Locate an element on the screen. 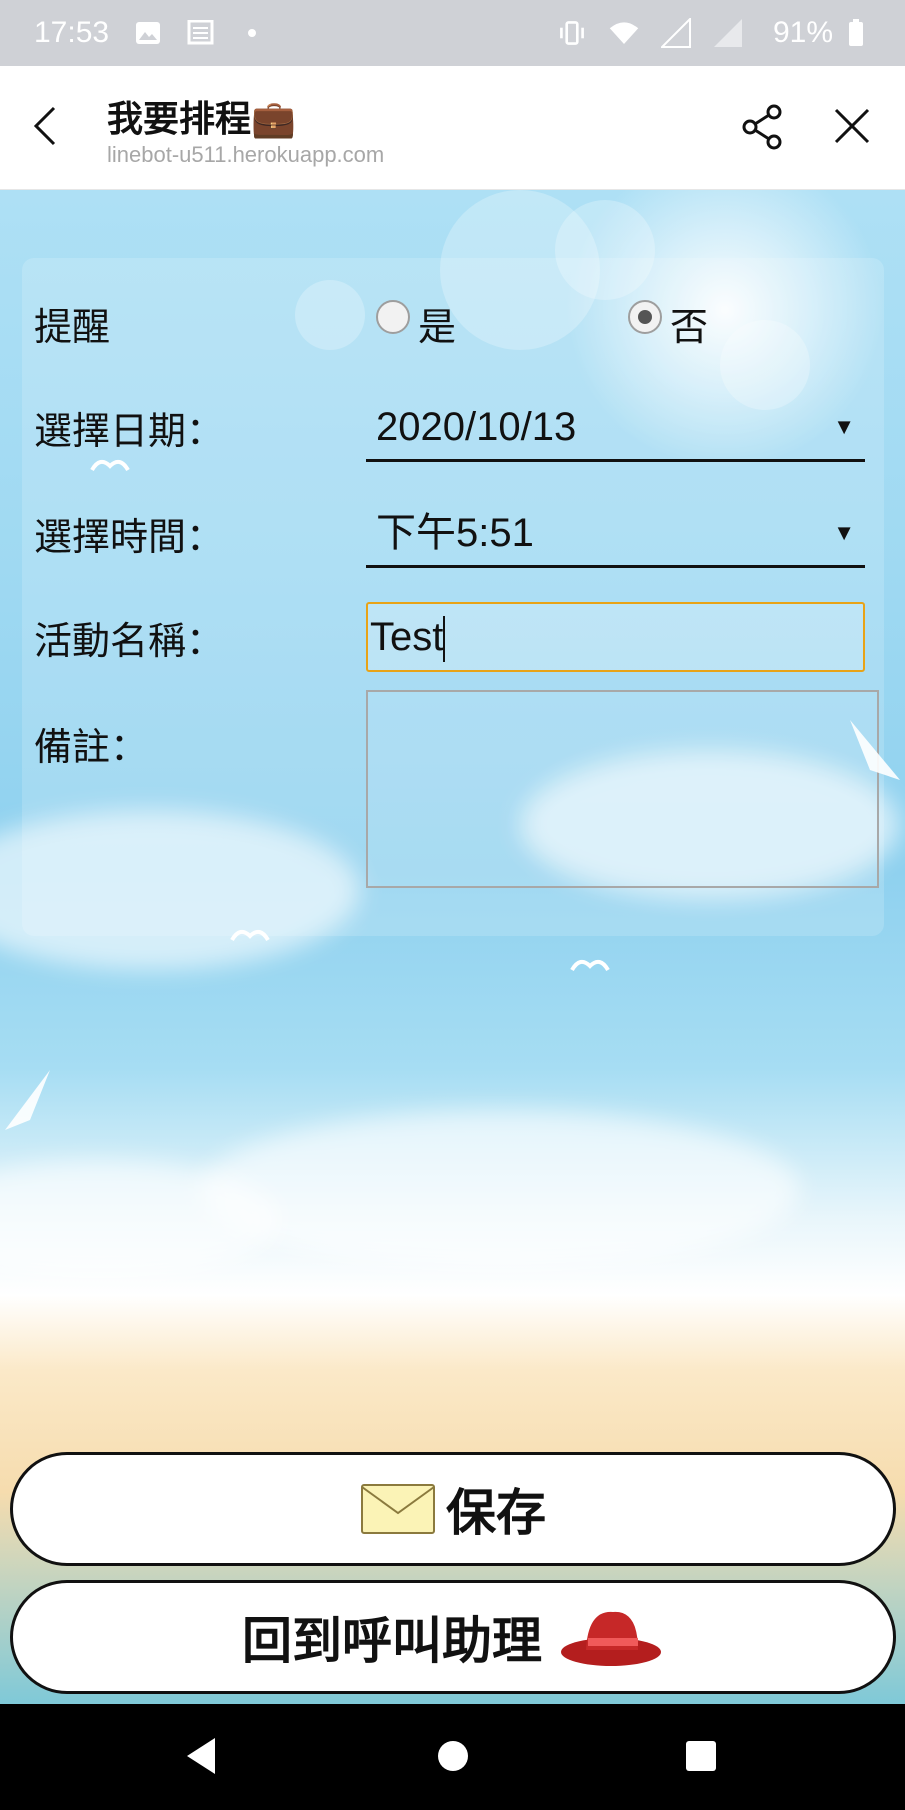 This screenshot has height=1810, width=905. news-icon is located at coordinates (200, 33).